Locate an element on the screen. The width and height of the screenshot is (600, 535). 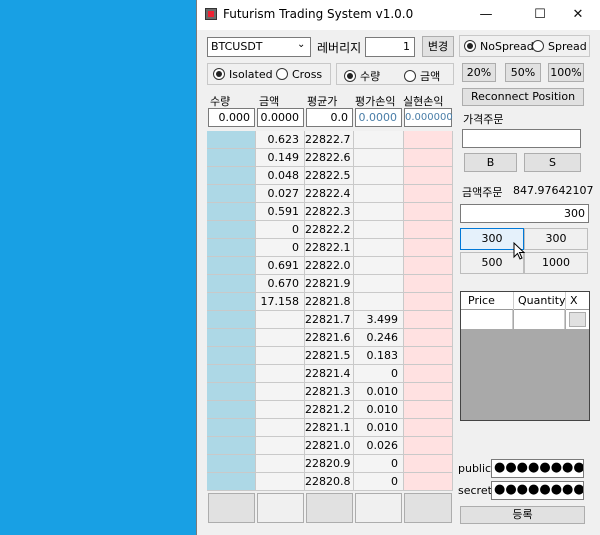
reconnect-position-button: Reconnect Position is located at coordinates (523, 97).